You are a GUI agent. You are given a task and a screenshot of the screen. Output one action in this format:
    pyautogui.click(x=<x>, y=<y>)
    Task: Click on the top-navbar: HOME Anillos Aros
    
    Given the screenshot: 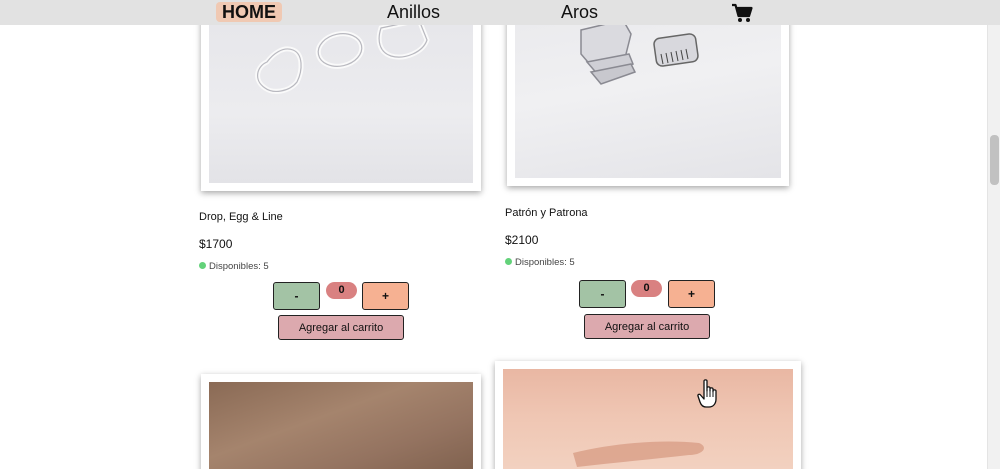 What is the action you would take?
    pyautogui.click(x=500, y=12)
    